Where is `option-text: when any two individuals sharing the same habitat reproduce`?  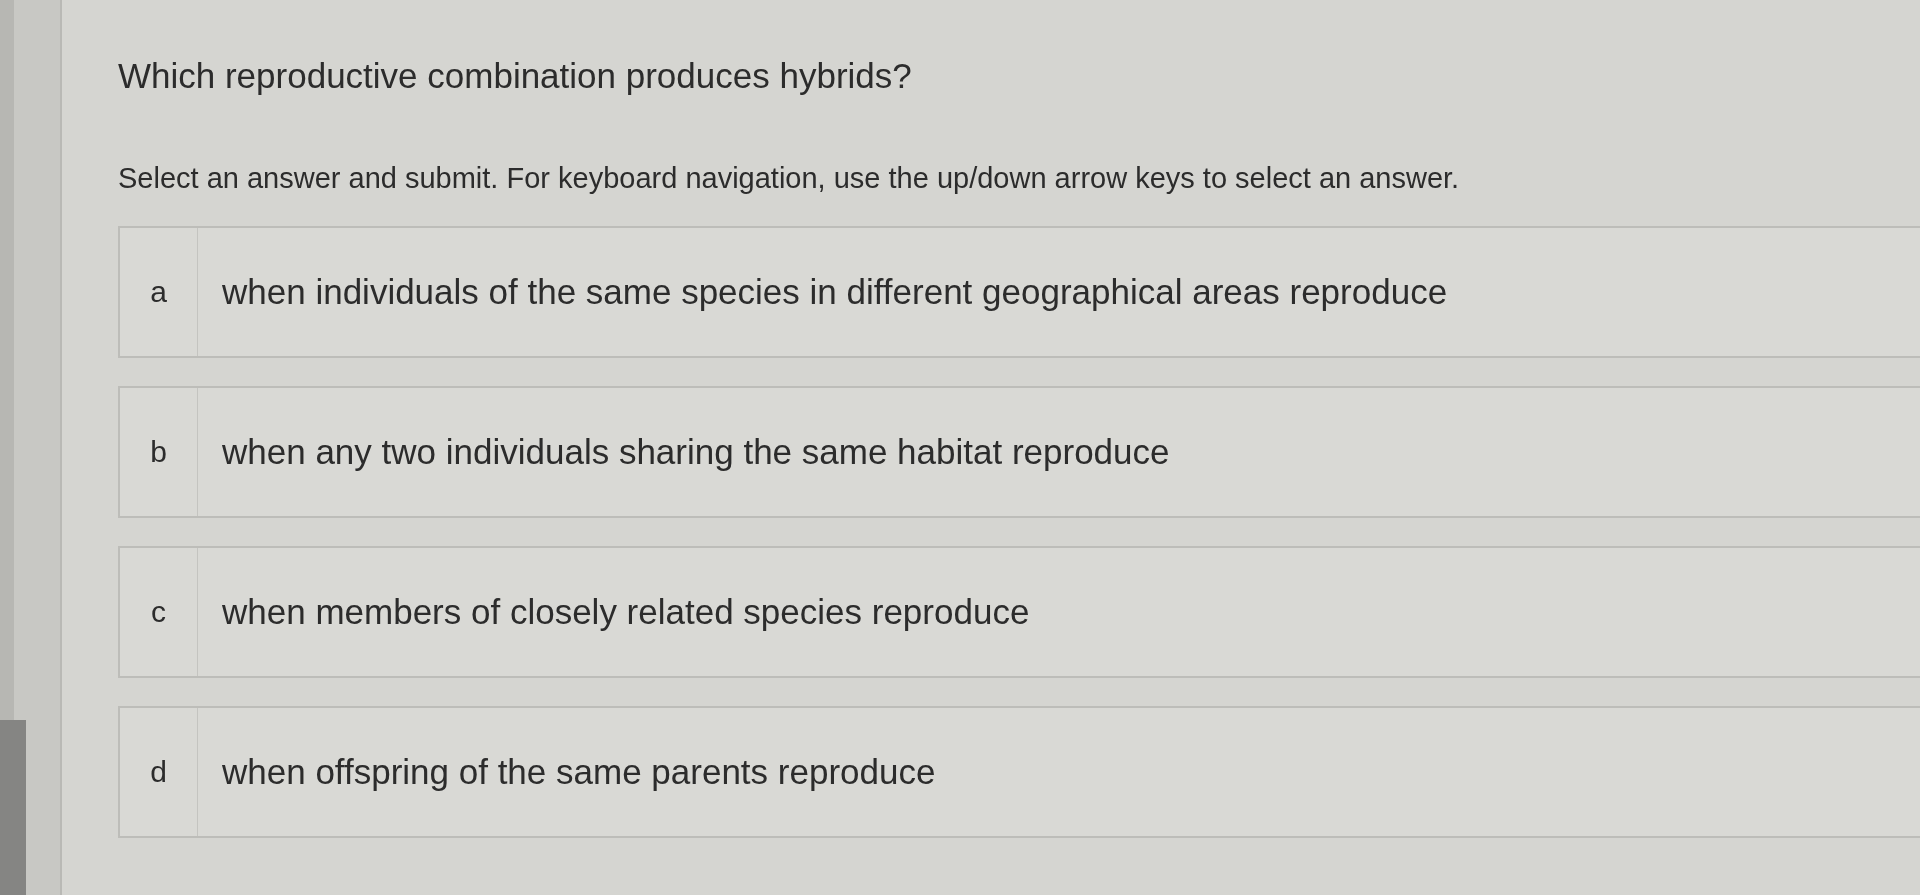 option-text: when any two individuals sharing the same habitat reproduce is located at coordinates (695, 452).